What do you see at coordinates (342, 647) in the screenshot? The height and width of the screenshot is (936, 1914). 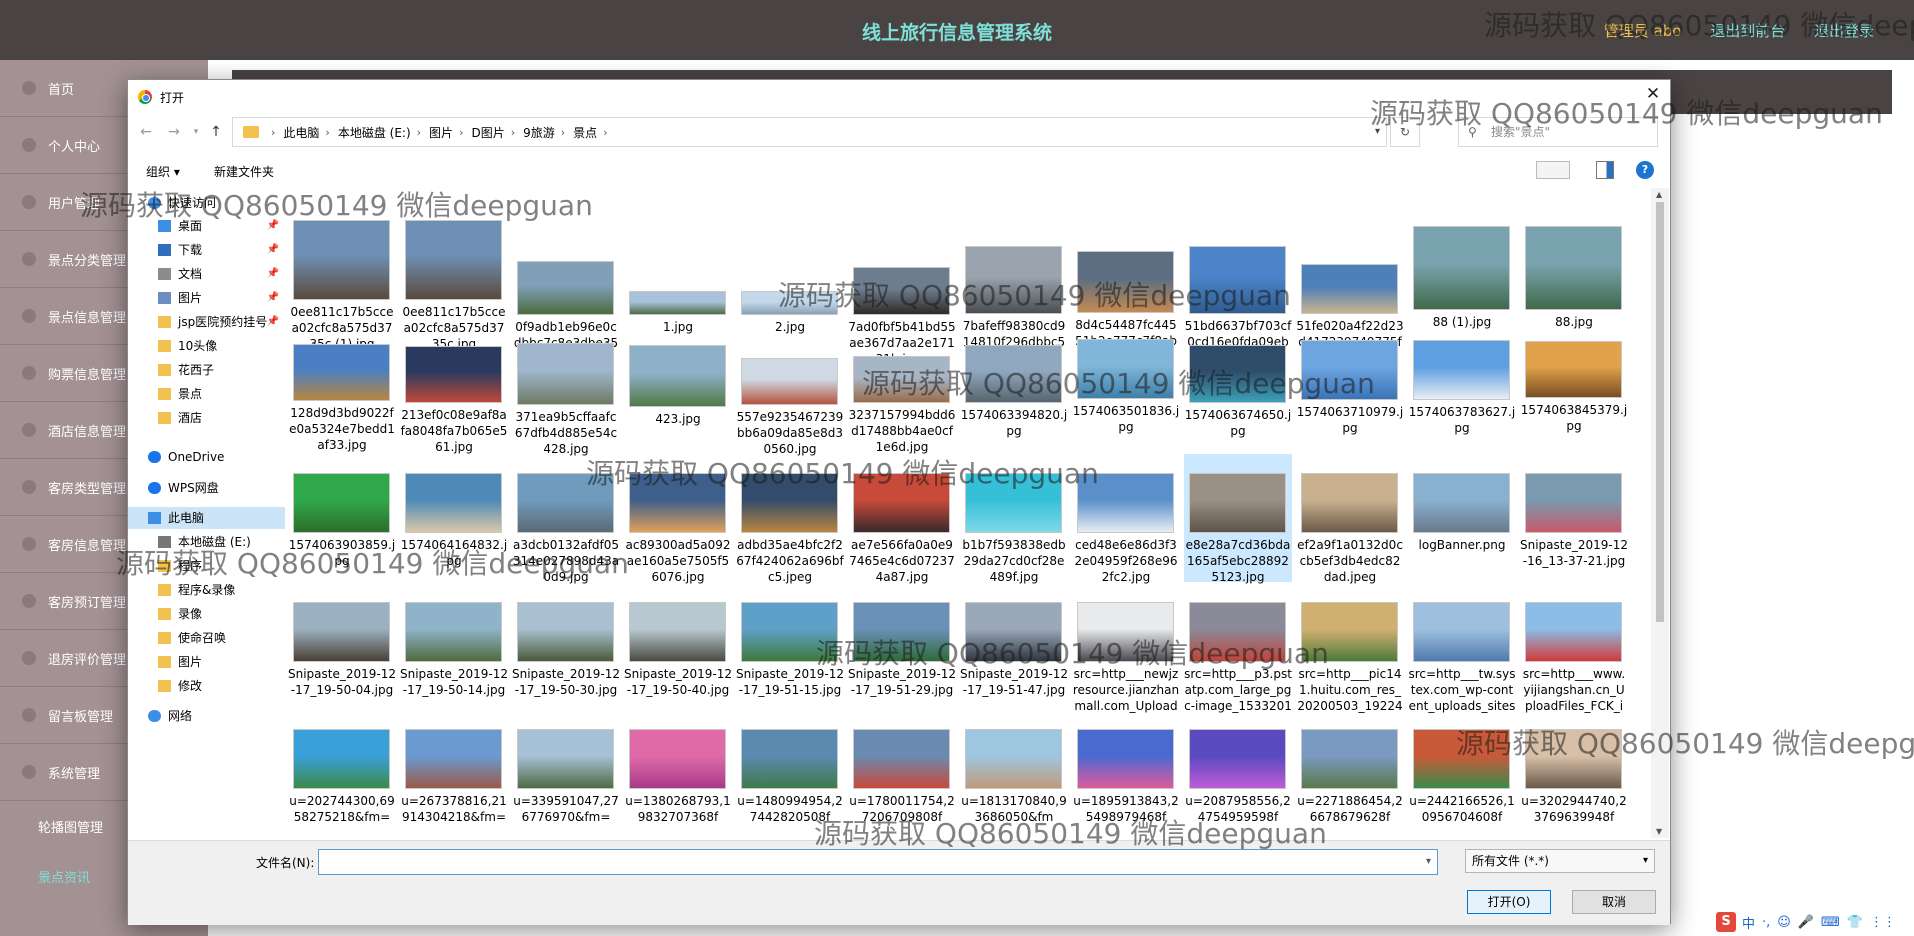 I see `file-thumbnail: Snipaste_2019-12-17_19-50-04.jpg` at bounding box center [342, 647].